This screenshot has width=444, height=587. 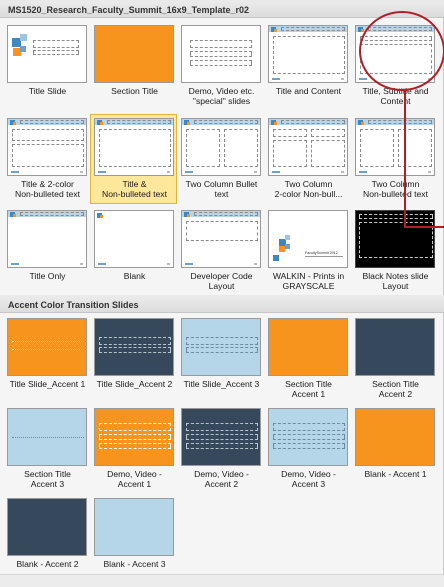 I want to click on layout-demo-video-accent-2: Demo, Video - Accent 2, so click(x=220, y=449).